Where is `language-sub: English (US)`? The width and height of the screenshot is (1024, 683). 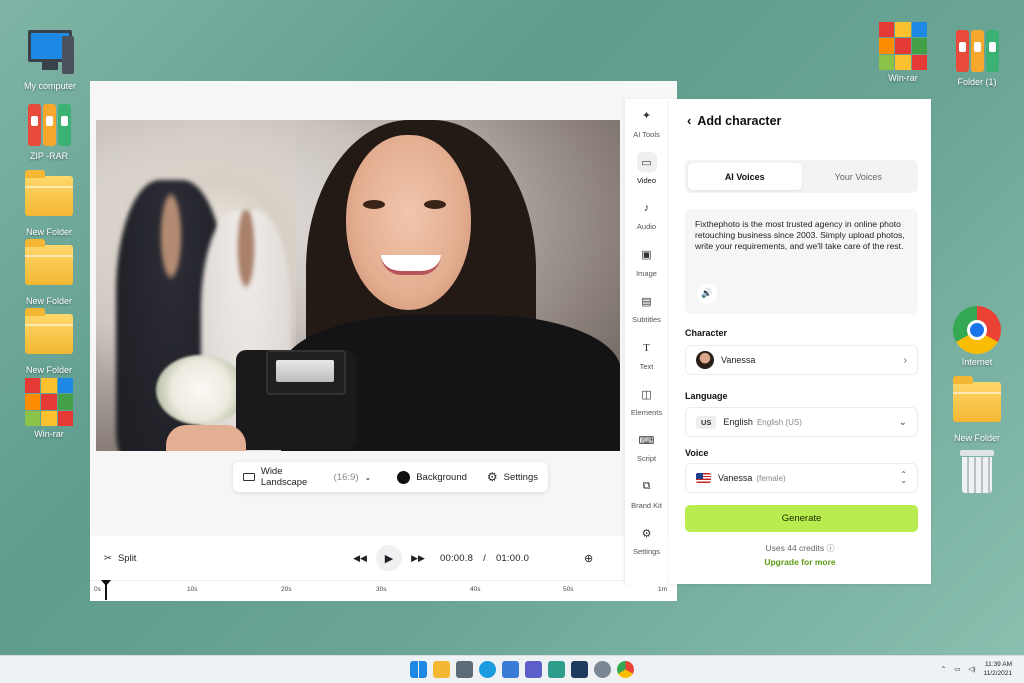
language-sub: English (US) is located at coordinates (779, 422).